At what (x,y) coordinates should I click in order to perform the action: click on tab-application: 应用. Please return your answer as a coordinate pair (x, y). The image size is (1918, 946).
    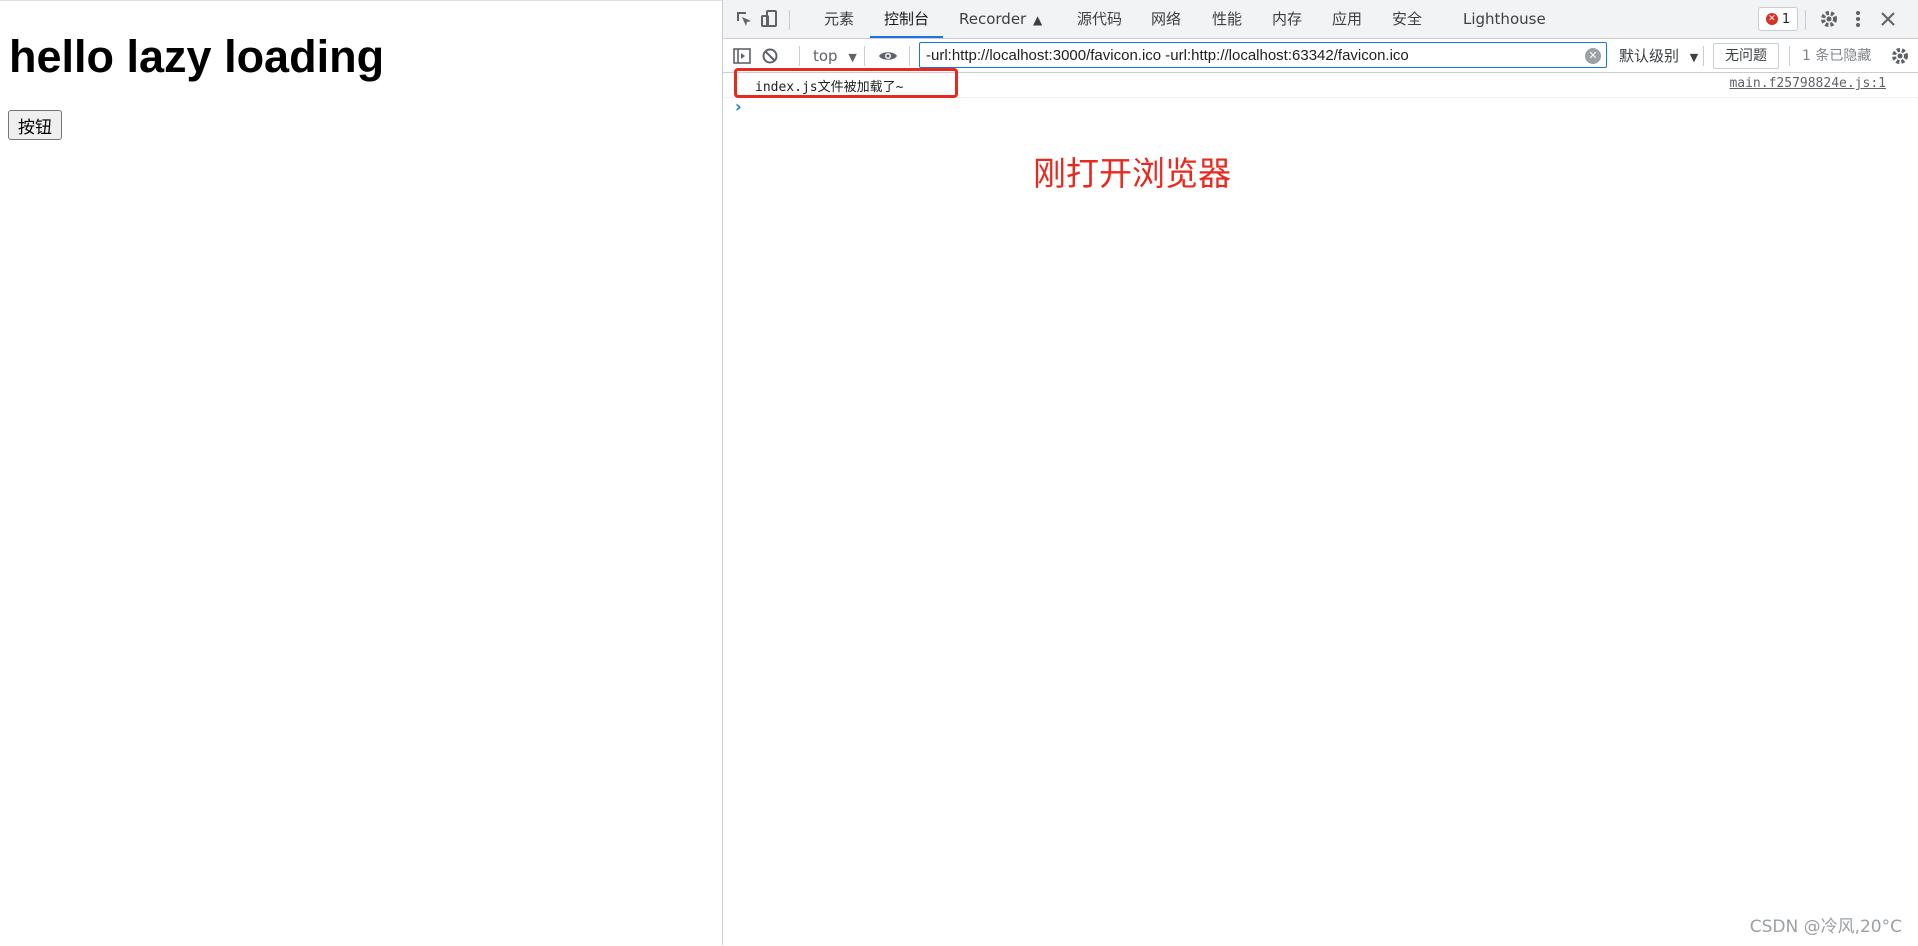
    Looking at the image, I should click on (1347, 19).